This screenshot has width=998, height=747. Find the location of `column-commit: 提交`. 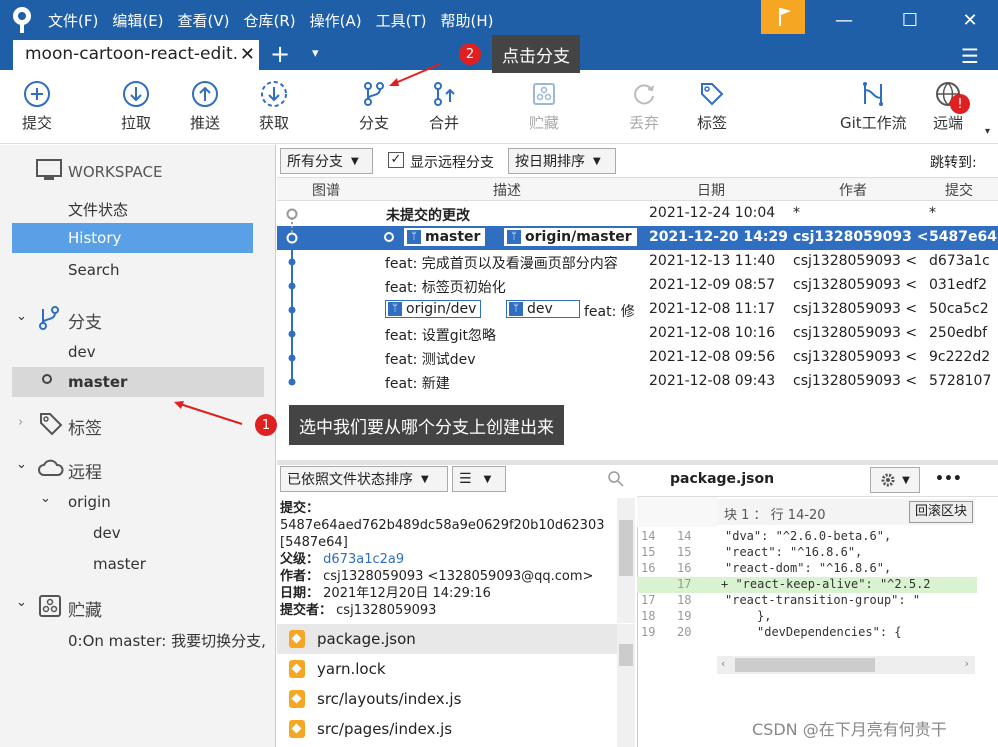

column-commit: 提交 is located at coordinates (959, 190).